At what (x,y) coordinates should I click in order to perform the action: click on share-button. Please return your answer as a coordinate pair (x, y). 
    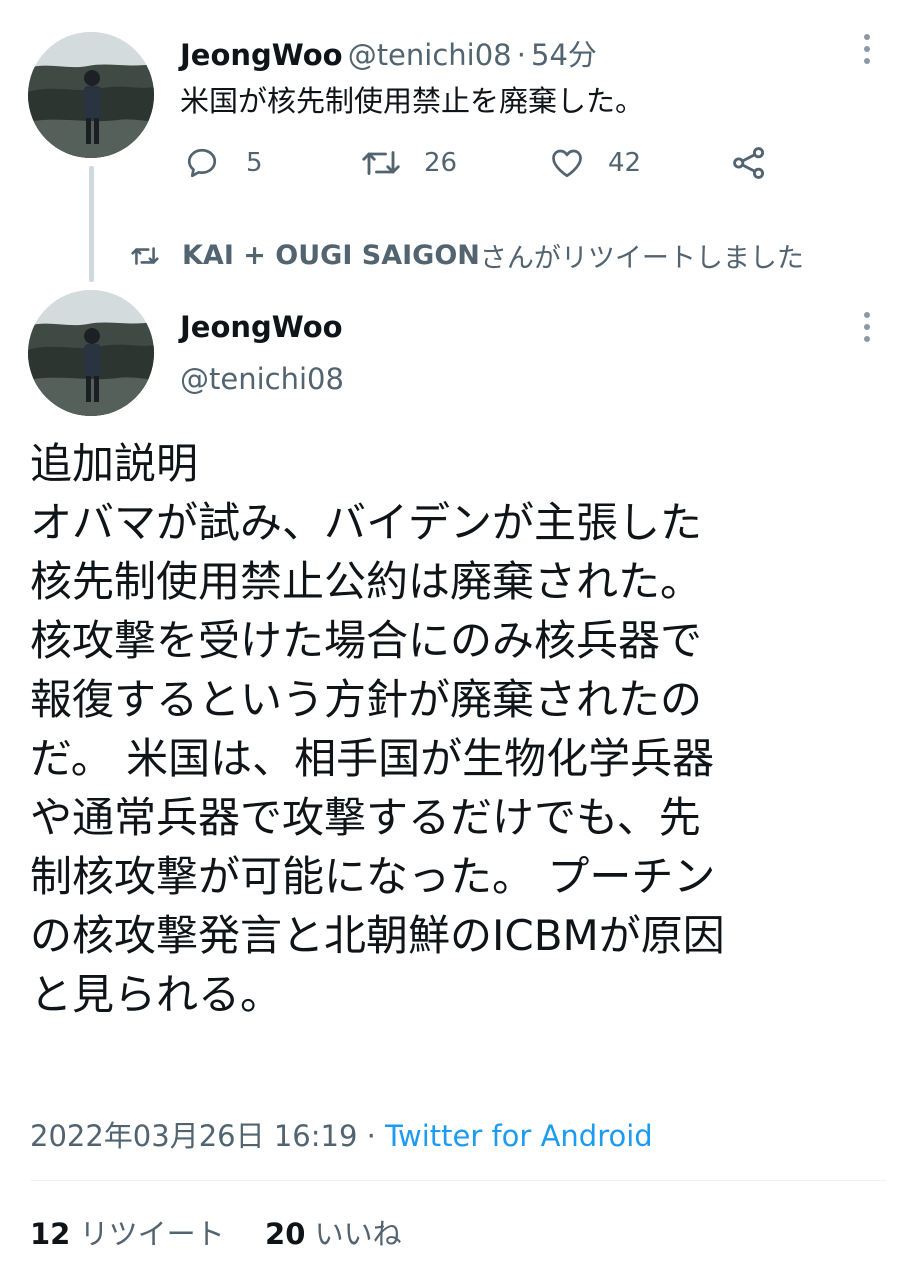
    Looking at the image, I should click on (749, 163).